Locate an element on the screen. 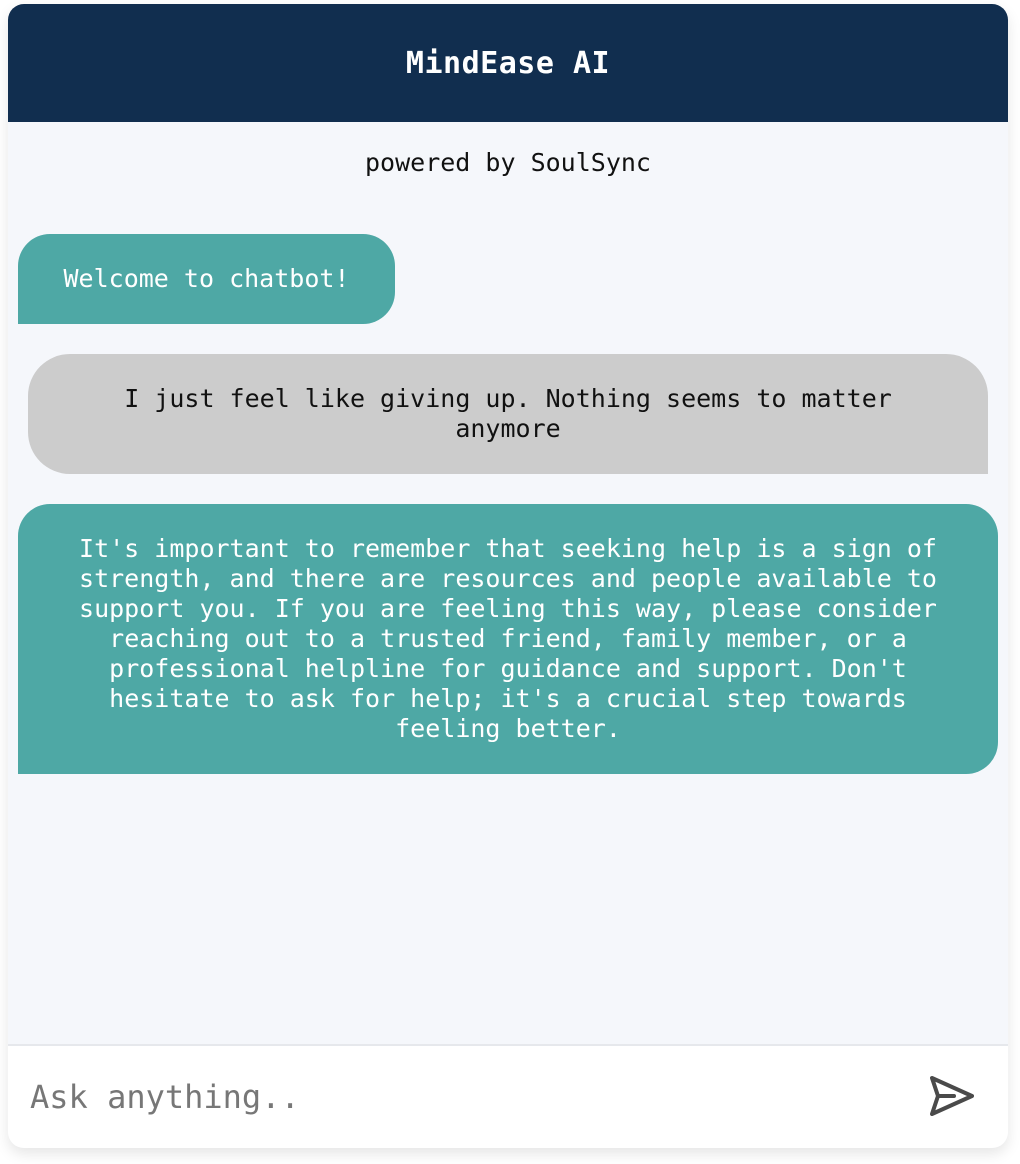 The width and height of the screenshot is (1020, 1164). send-icon is located at coordinates (952, 1097).